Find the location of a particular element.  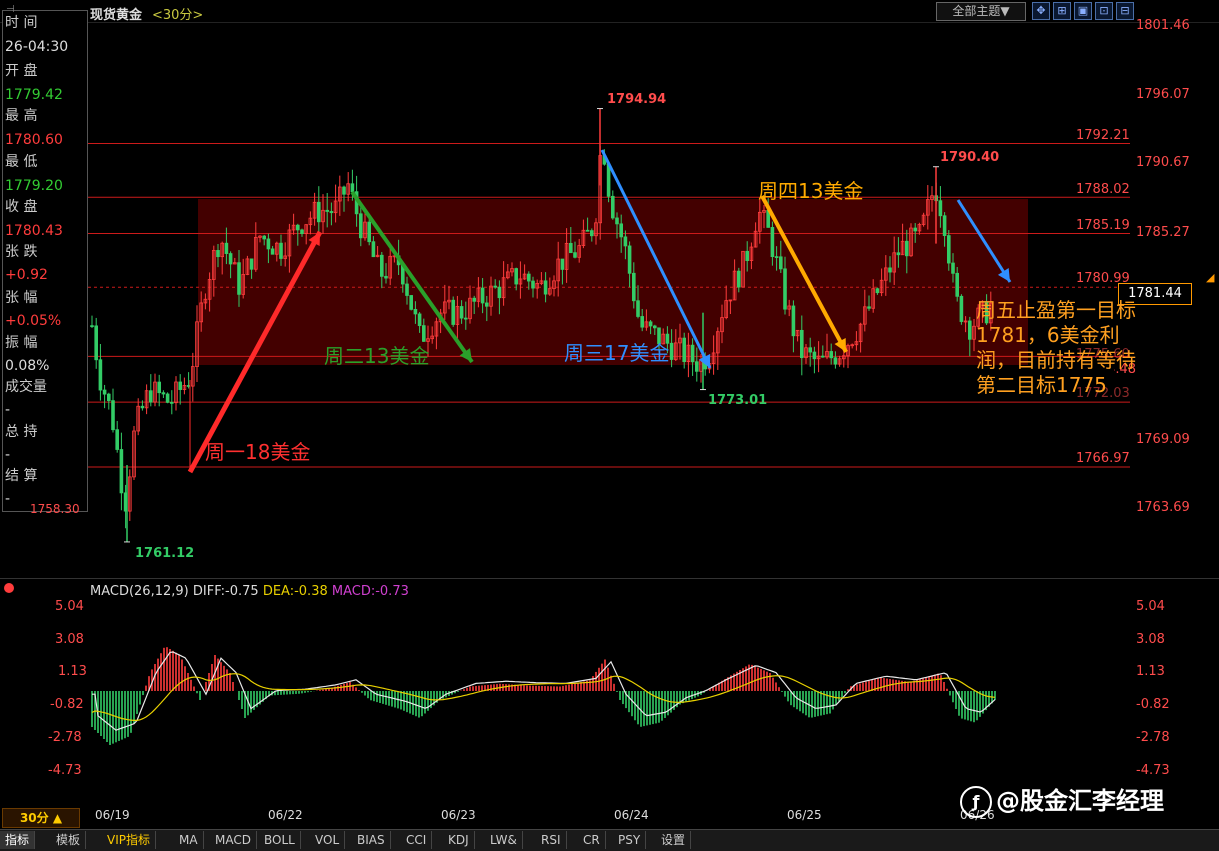

volume-value: - is located at coordinates (8, 410).